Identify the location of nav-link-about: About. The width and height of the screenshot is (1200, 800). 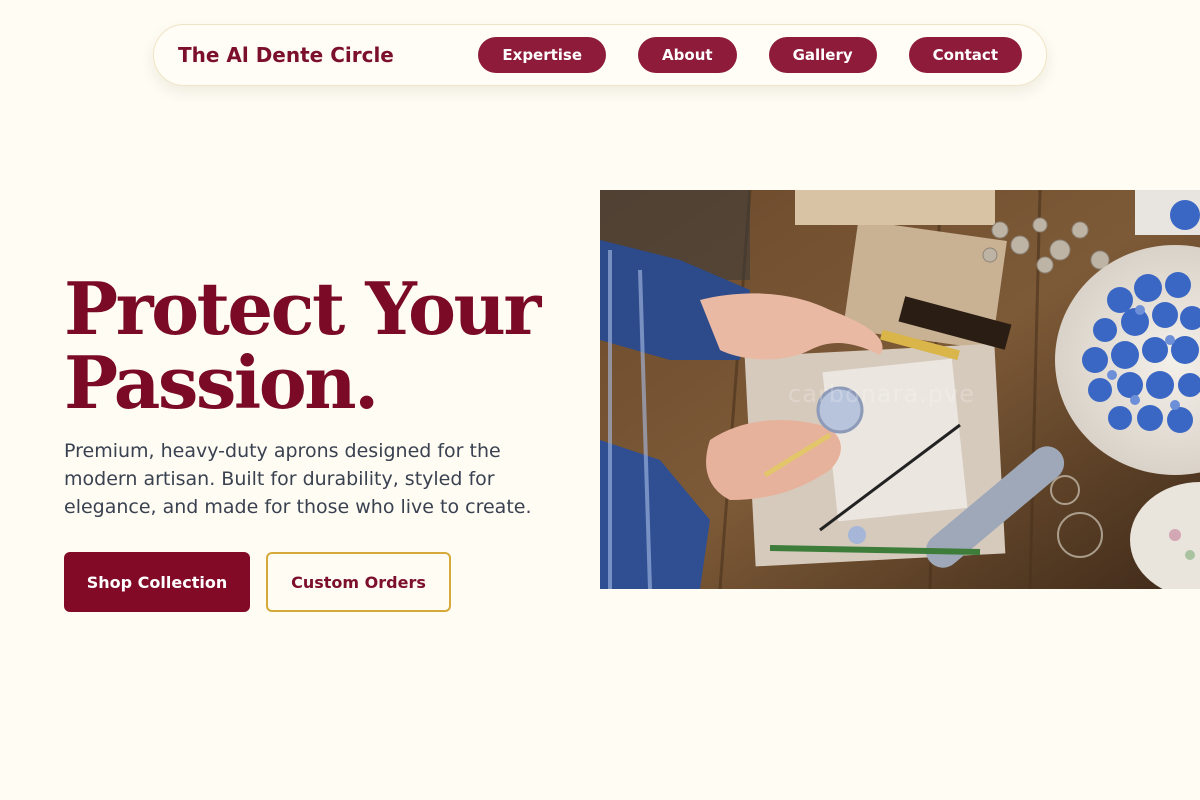
(687, 55).